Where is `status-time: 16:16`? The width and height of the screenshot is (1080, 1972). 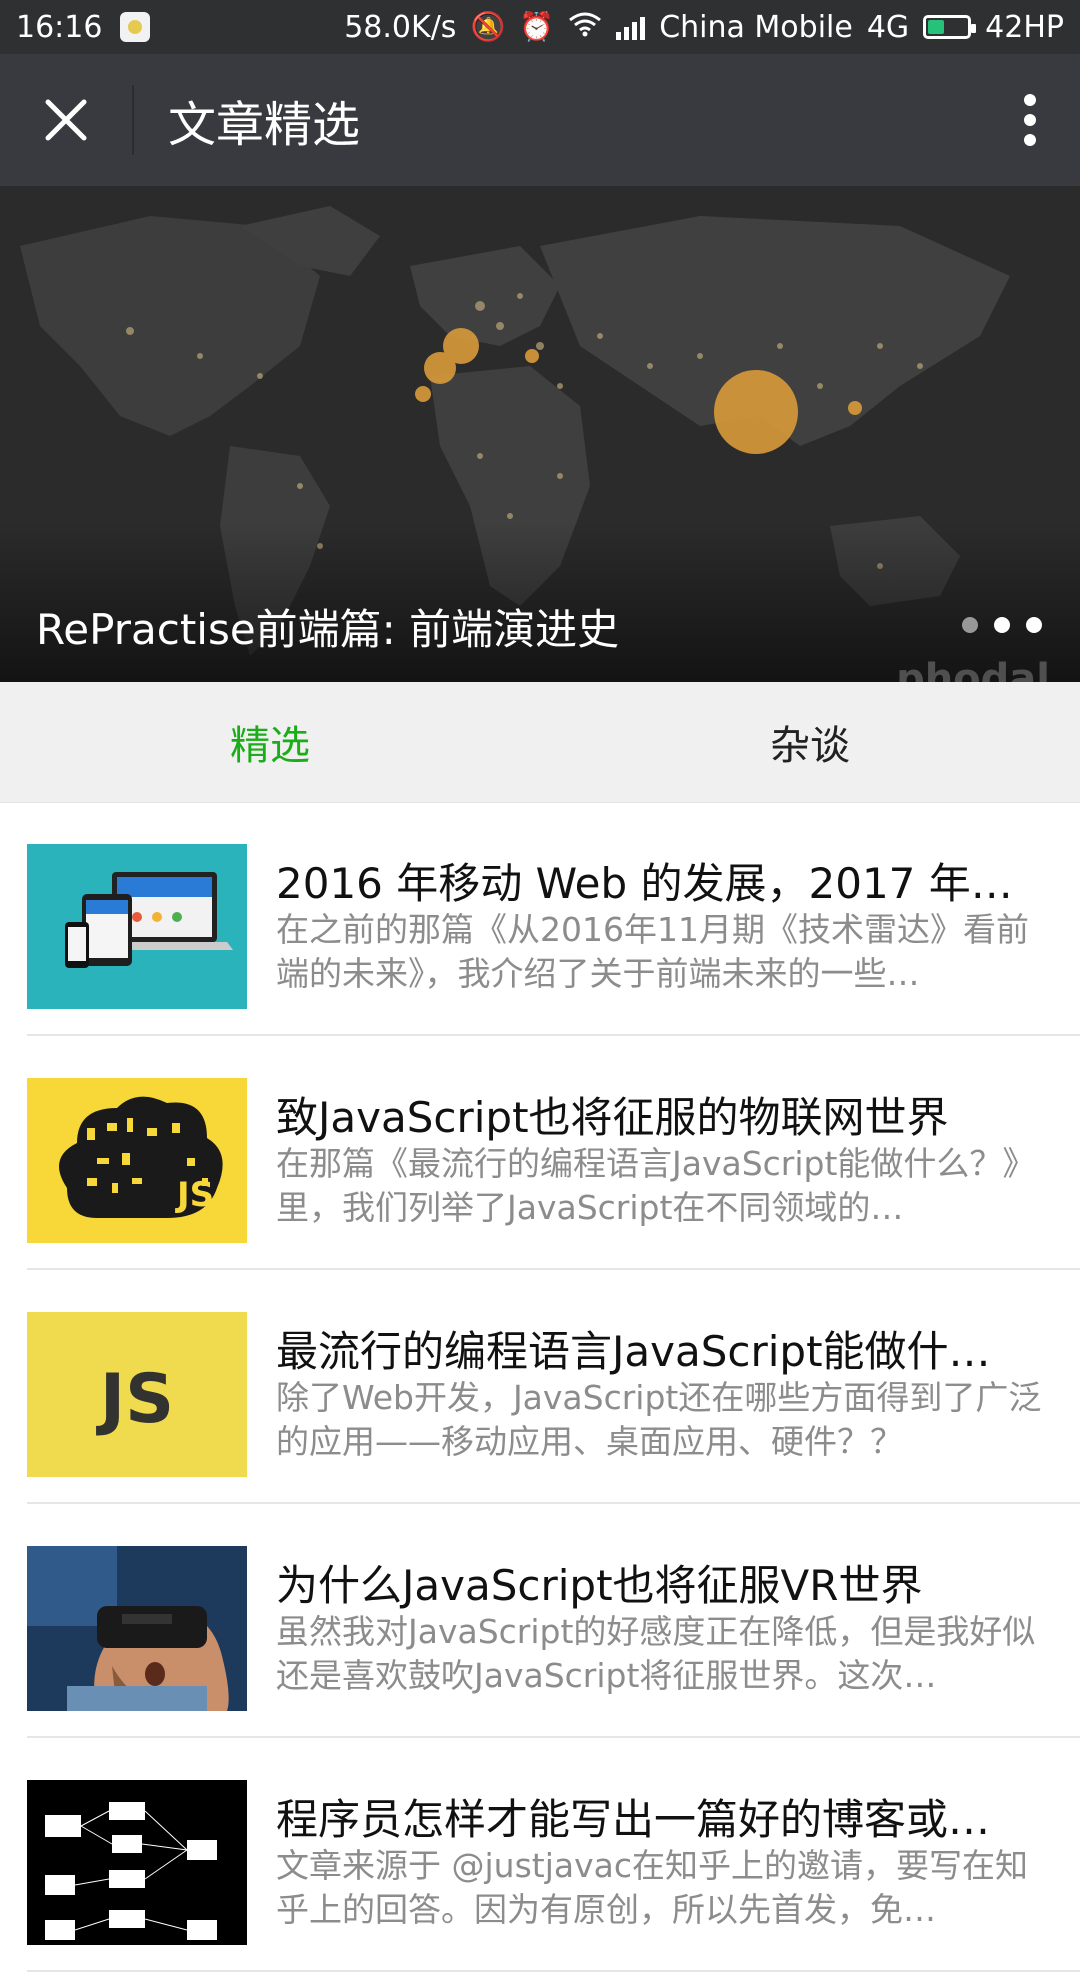
status-time: 16:16 is located at coordinates (59, 27).